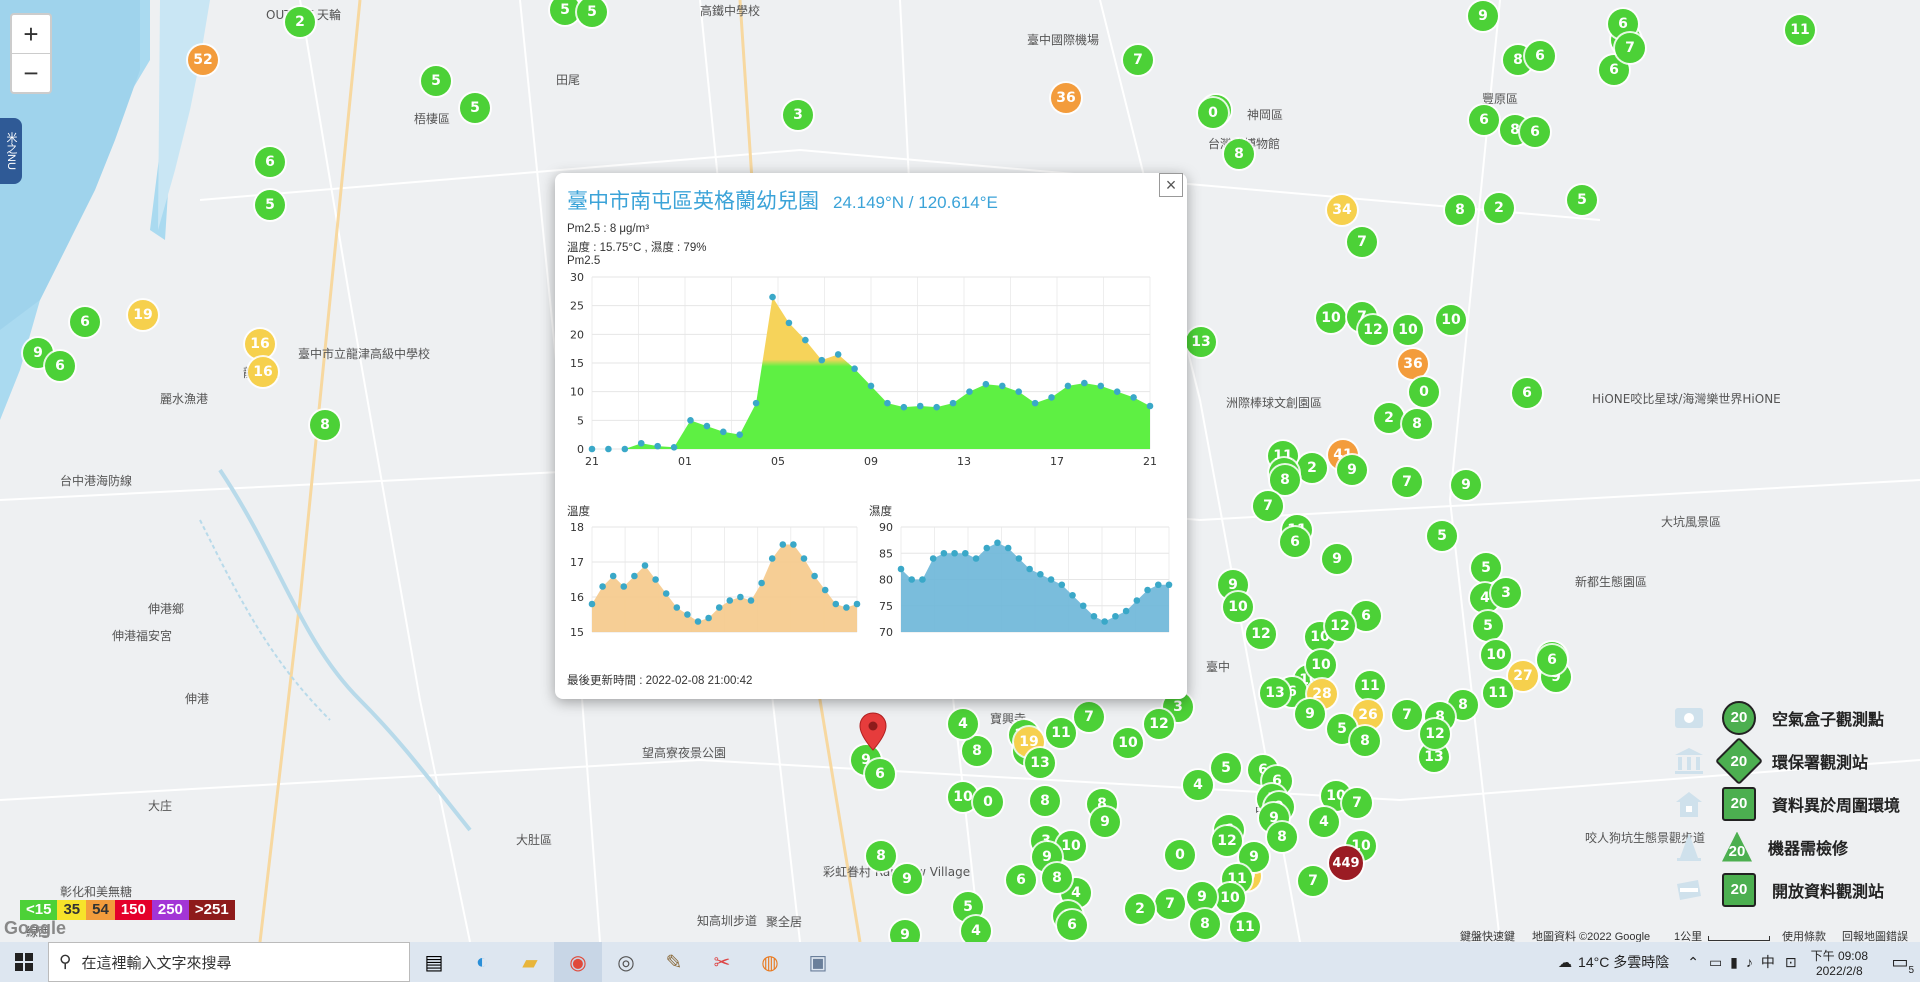  Describe the element at coordinates (798, 115) in the screenshot. I see `sensor-marker: 3` at that location.